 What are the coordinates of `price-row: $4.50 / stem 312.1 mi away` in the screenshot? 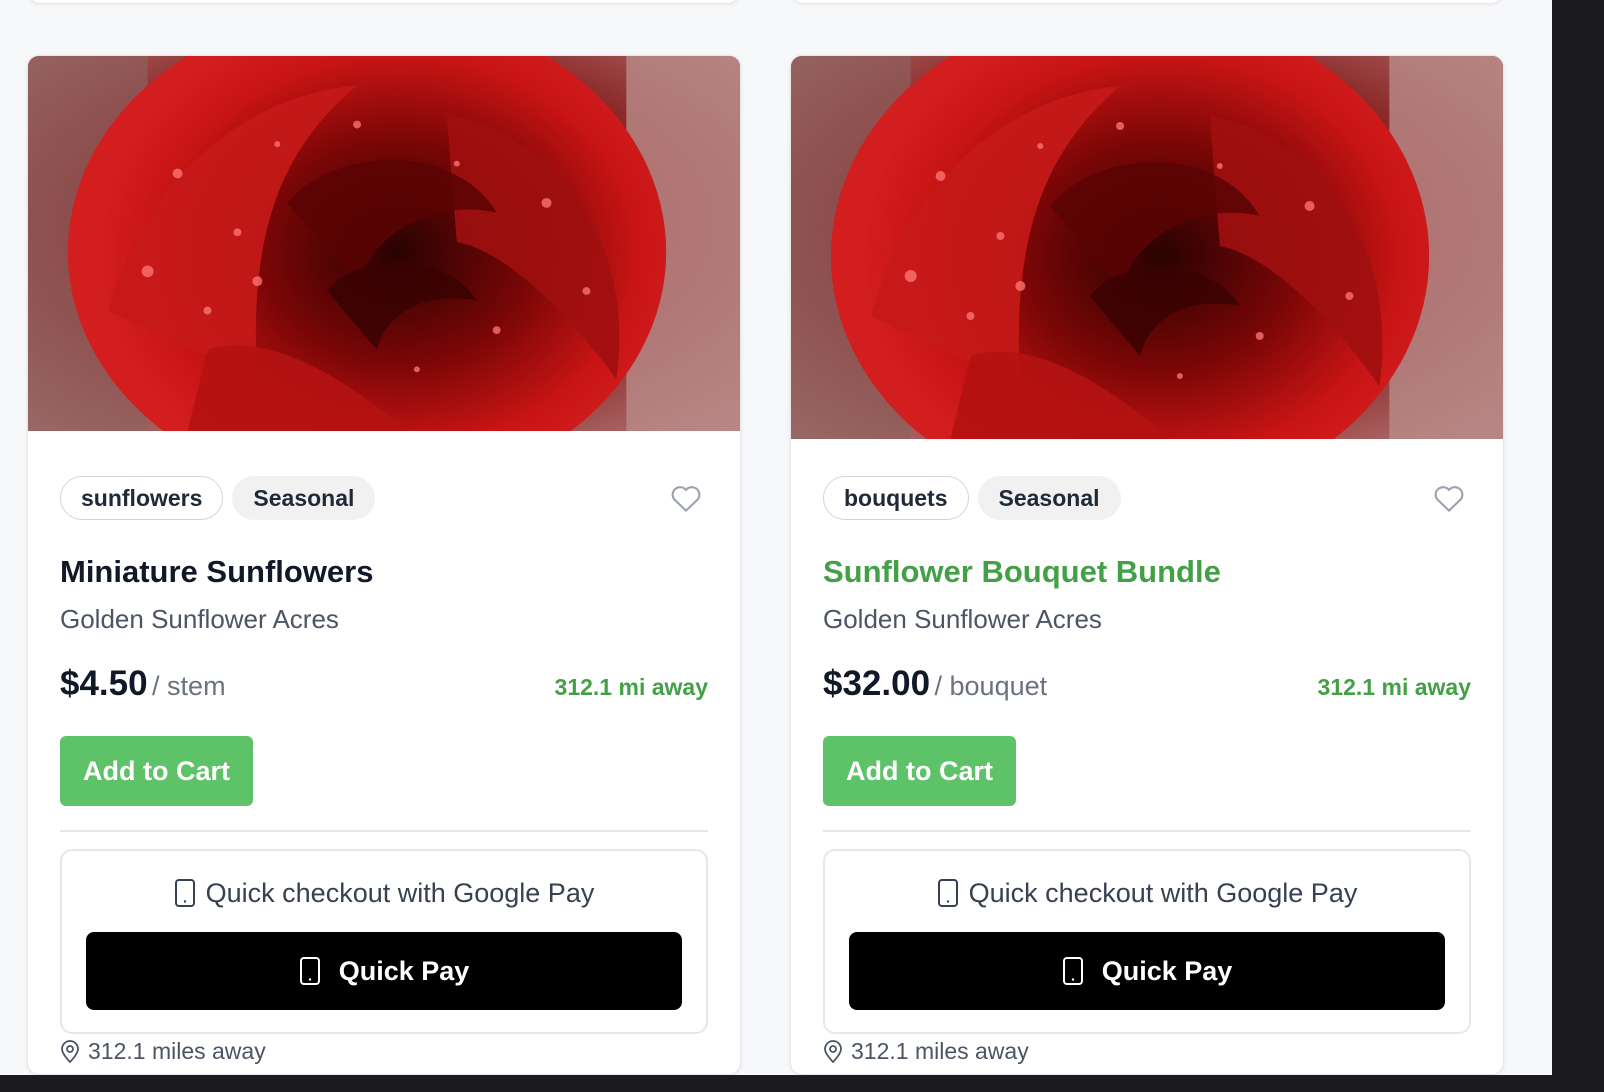 It's located at (384, 684).